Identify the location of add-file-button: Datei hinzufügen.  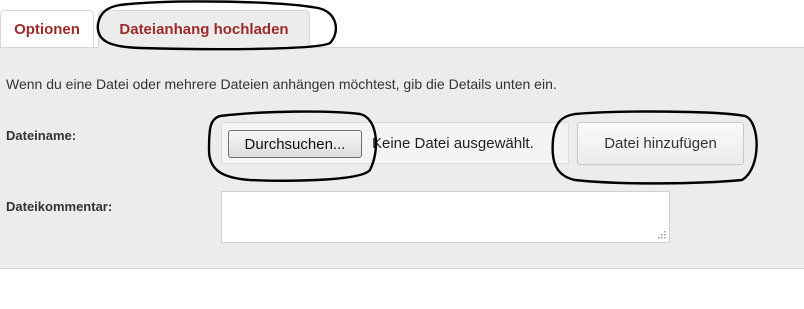
(660, 143).